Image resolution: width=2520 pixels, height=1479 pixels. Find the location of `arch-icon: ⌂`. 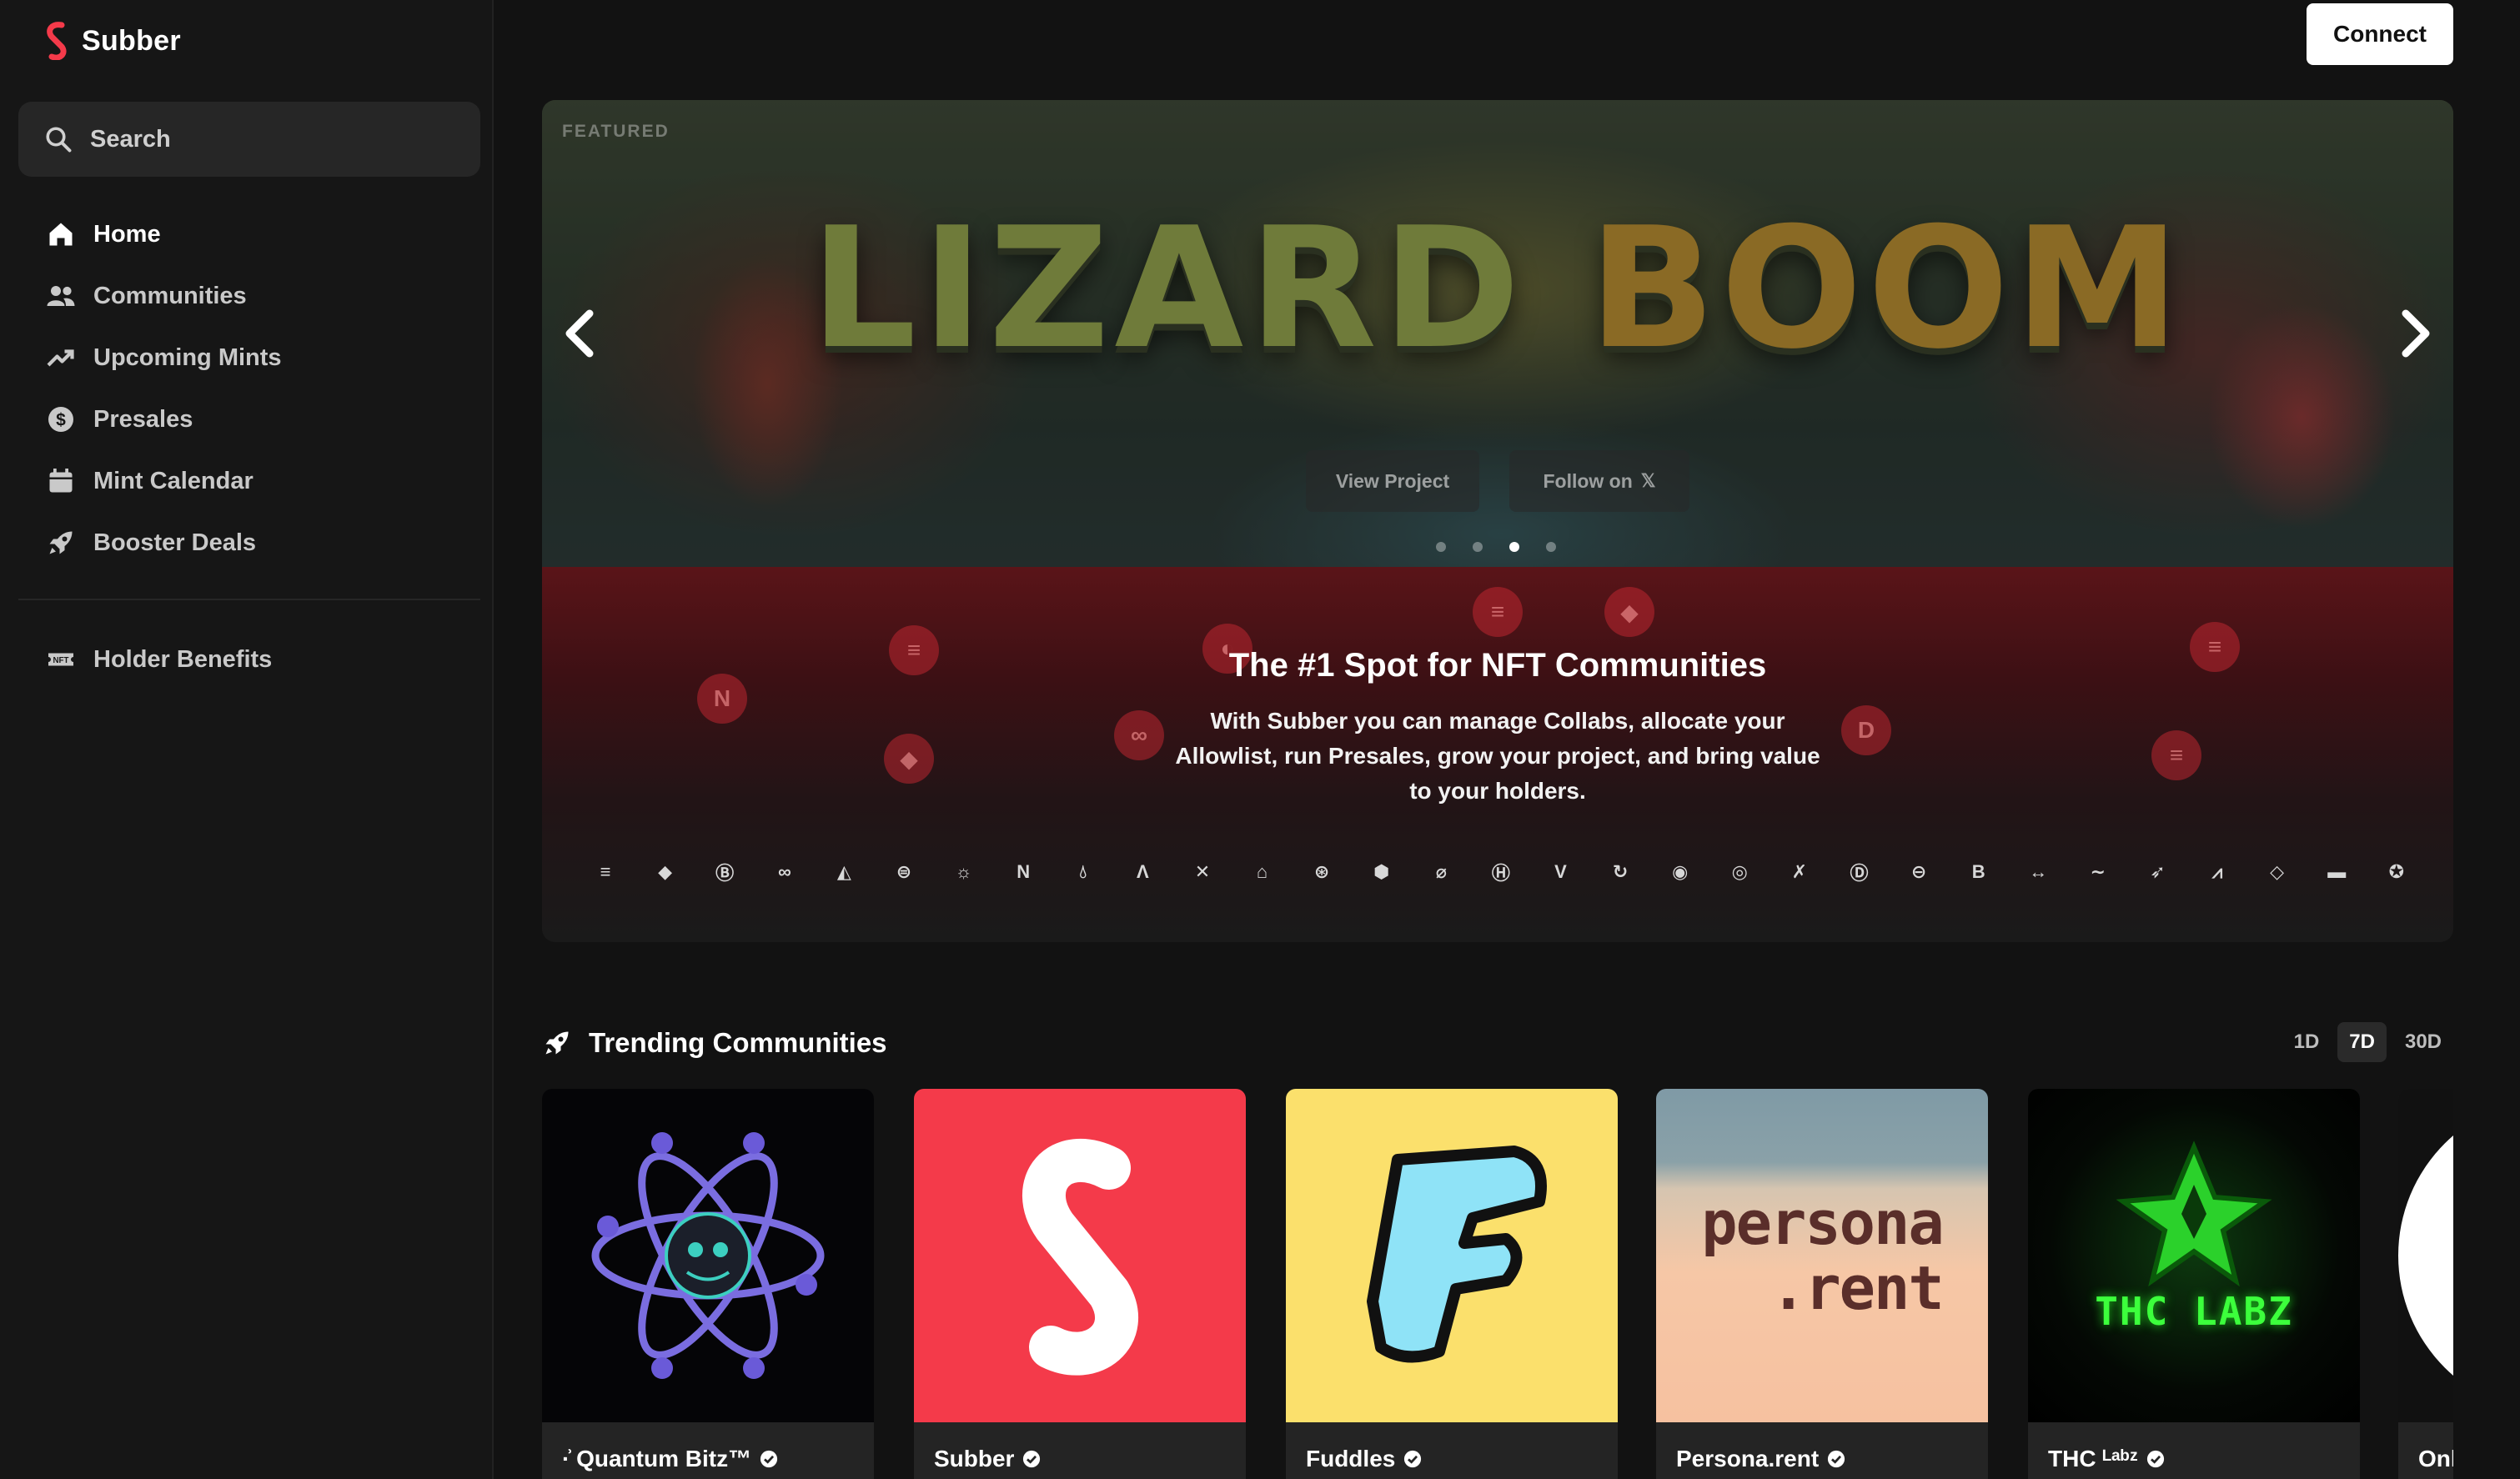

arch-icon: ⌂ is located at coordinates (1262, 872).